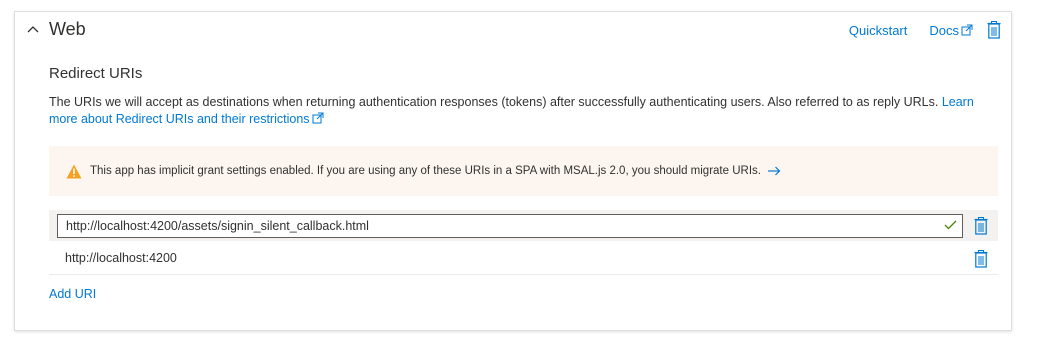 The height and width of the screenshot is (353, 1038). Describe the element at coordinates (72, 294) in the screenshot. I see `add-uri-link: Add URI` at that location.